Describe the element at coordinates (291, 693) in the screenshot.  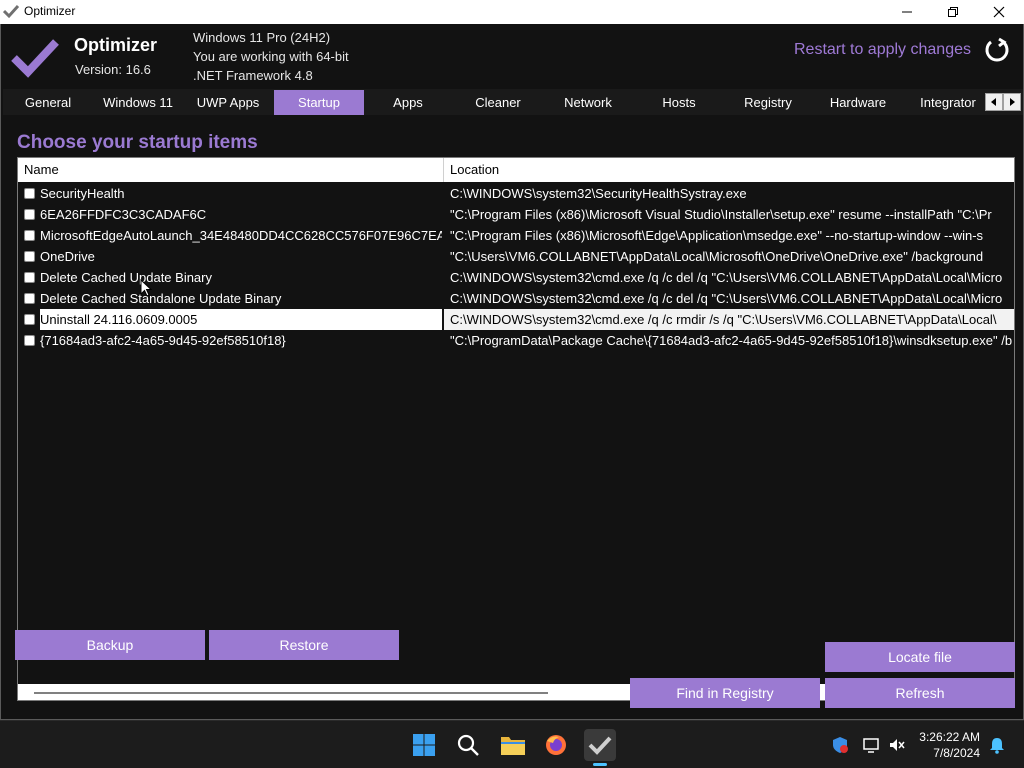
I see `scrollbar-thumb` at that location.